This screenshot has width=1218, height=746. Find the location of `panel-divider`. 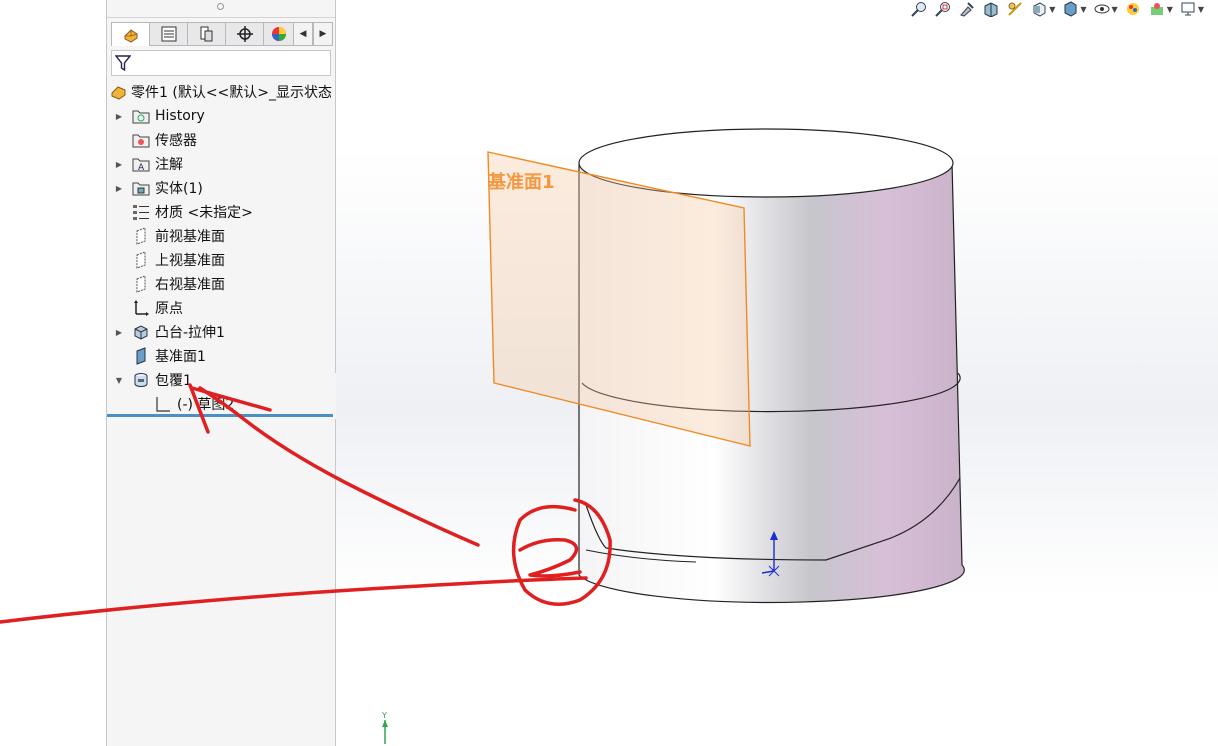

panel-divider is located at coordinates (221, 17).